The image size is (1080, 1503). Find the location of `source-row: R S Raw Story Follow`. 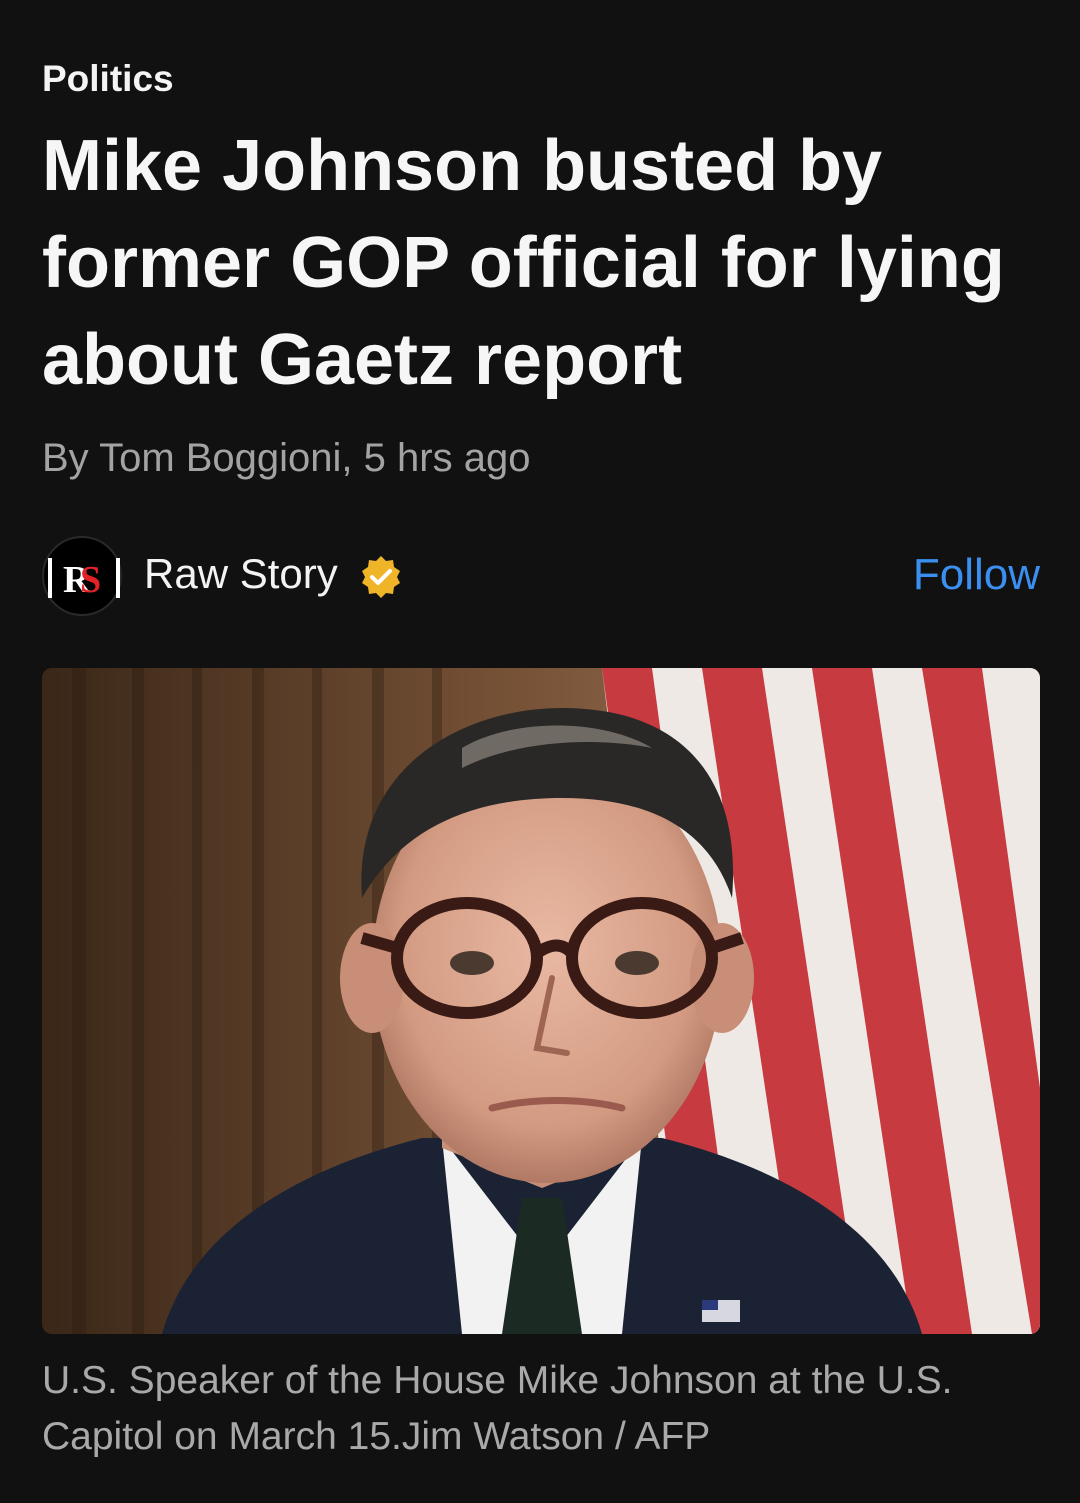

source-row: R S Raw Story Follow is located at coordinates (541, 577).